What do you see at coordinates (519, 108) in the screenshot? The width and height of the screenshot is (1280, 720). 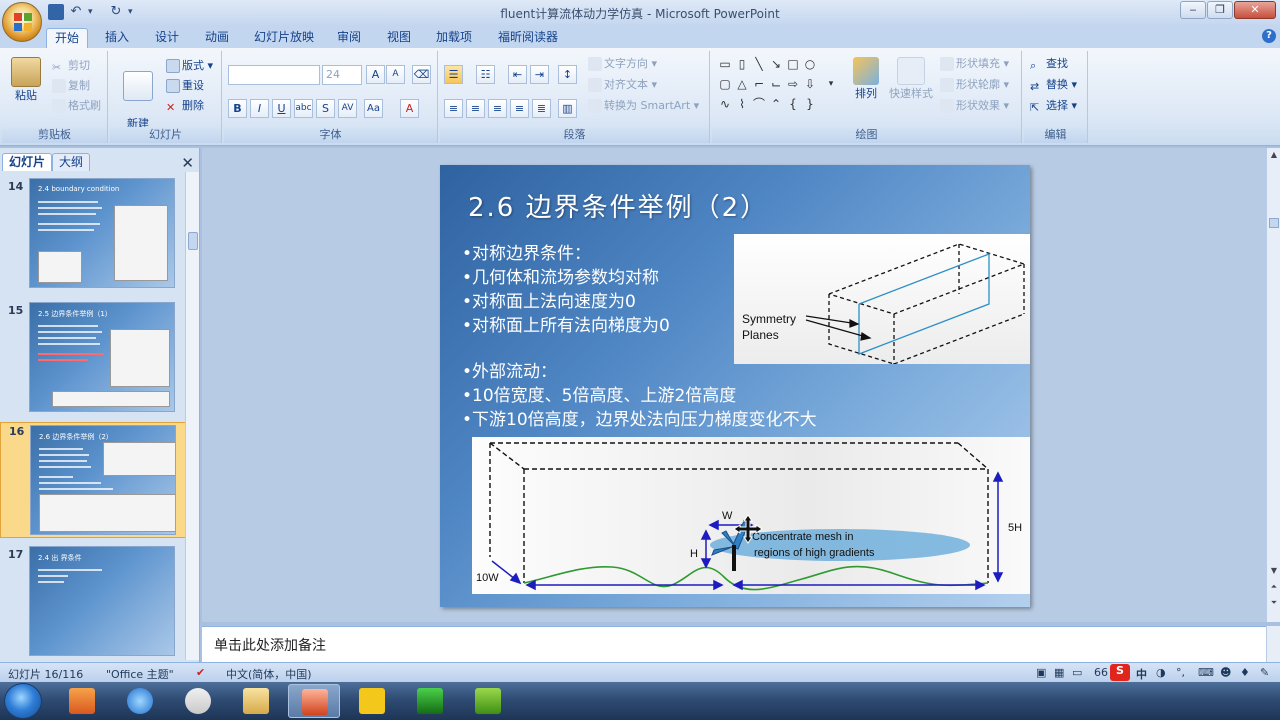 I see `justify-button: ≡` at bounding box center [519, 108].